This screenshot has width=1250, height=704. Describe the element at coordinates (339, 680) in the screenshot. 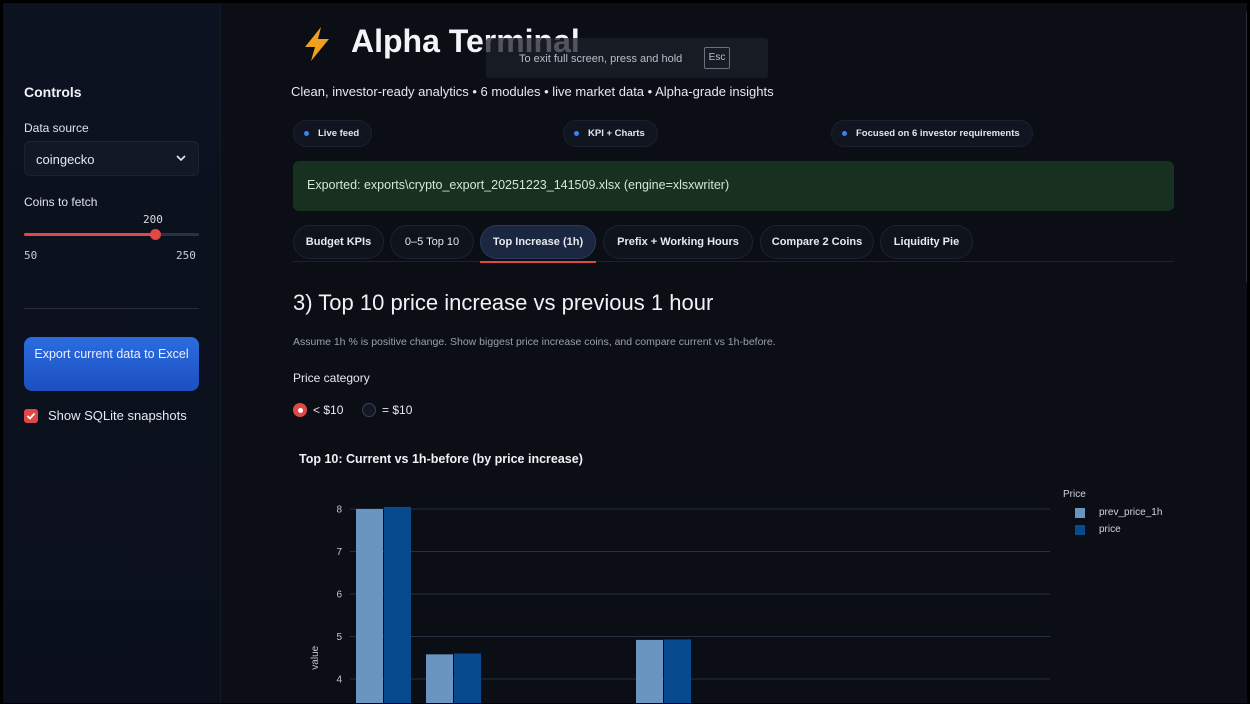

I see `y-tick-label: 4` at that location.